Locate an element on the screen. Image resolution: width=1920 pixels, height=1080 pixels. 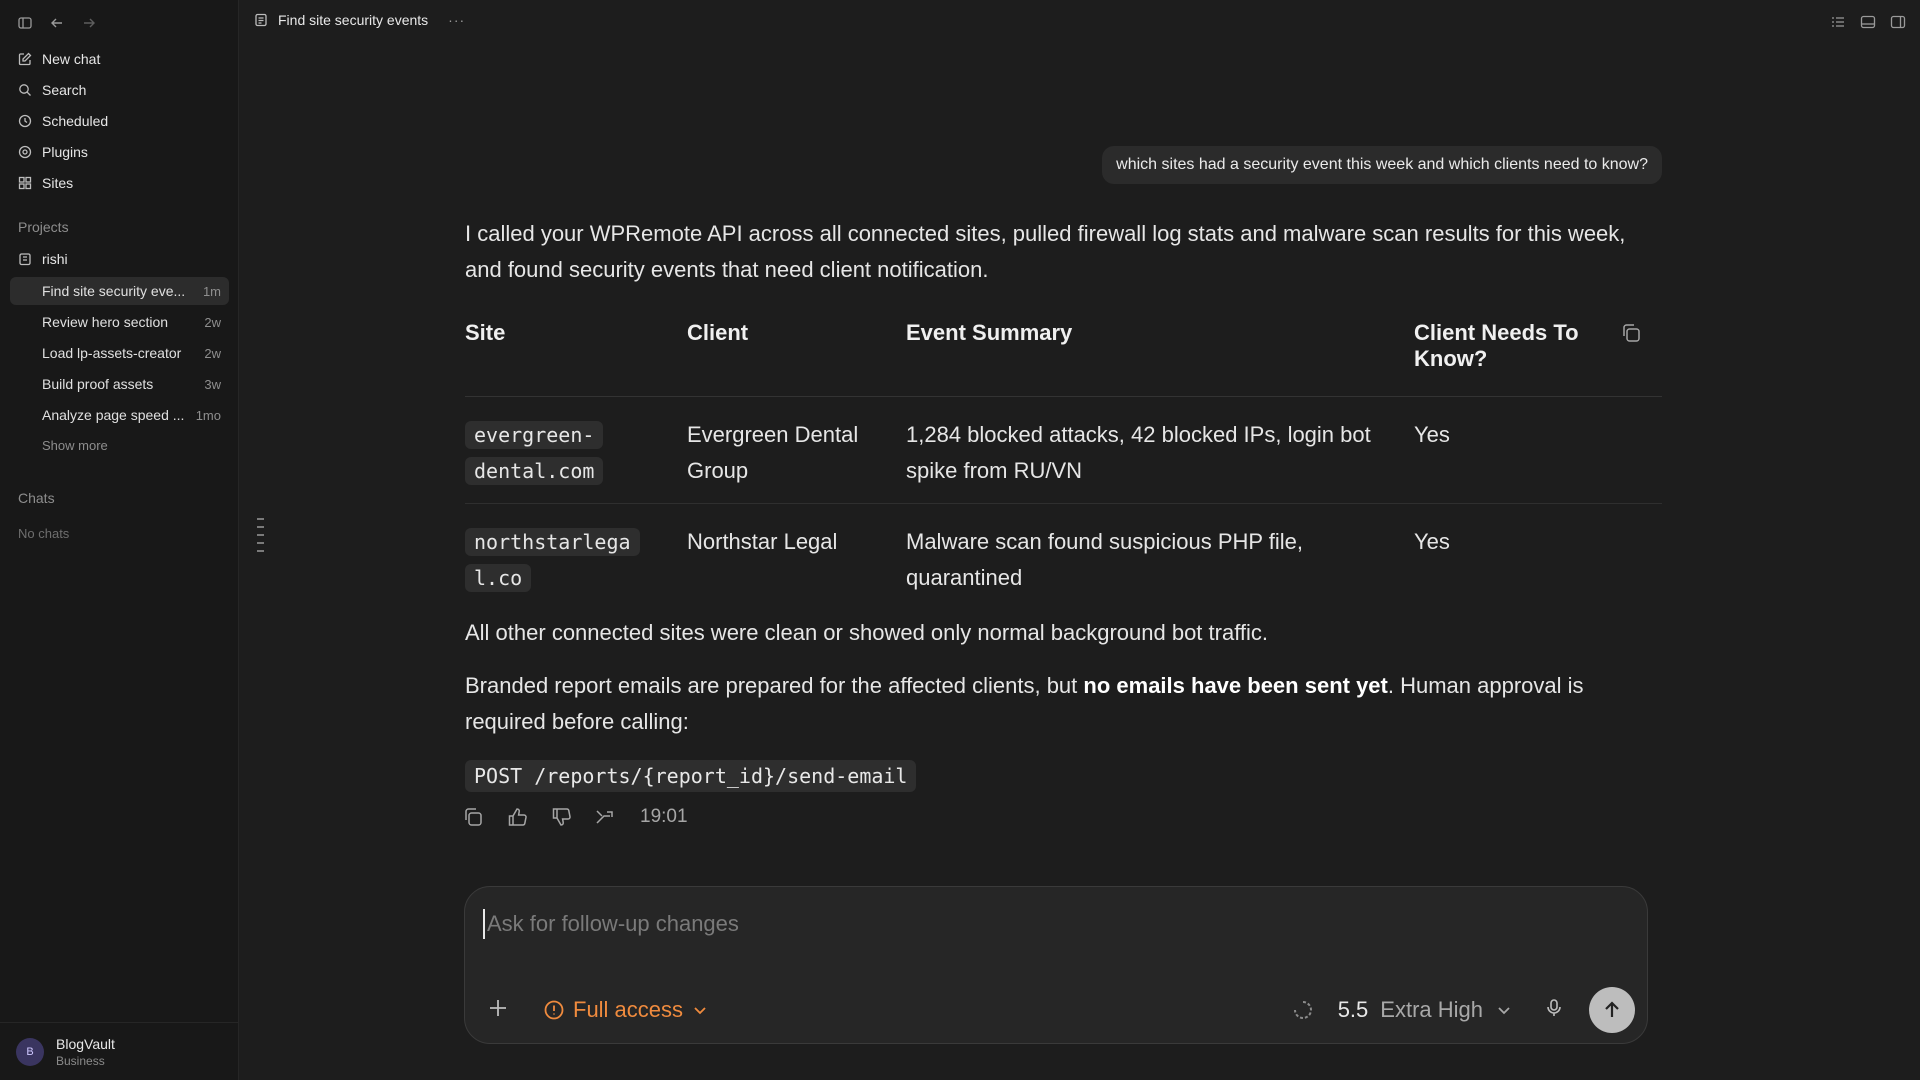
toggle-sidebar-icon is located at coordinates (25, 23).